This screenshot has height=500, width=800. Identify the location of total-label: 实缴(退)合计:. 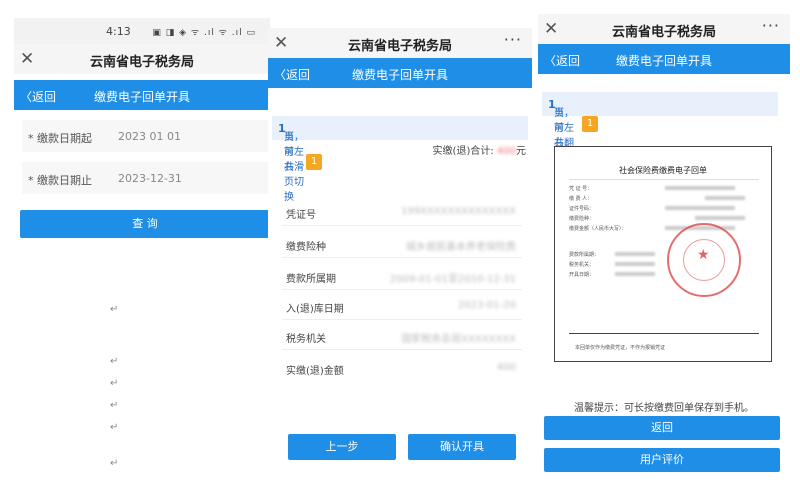
(463, 151).